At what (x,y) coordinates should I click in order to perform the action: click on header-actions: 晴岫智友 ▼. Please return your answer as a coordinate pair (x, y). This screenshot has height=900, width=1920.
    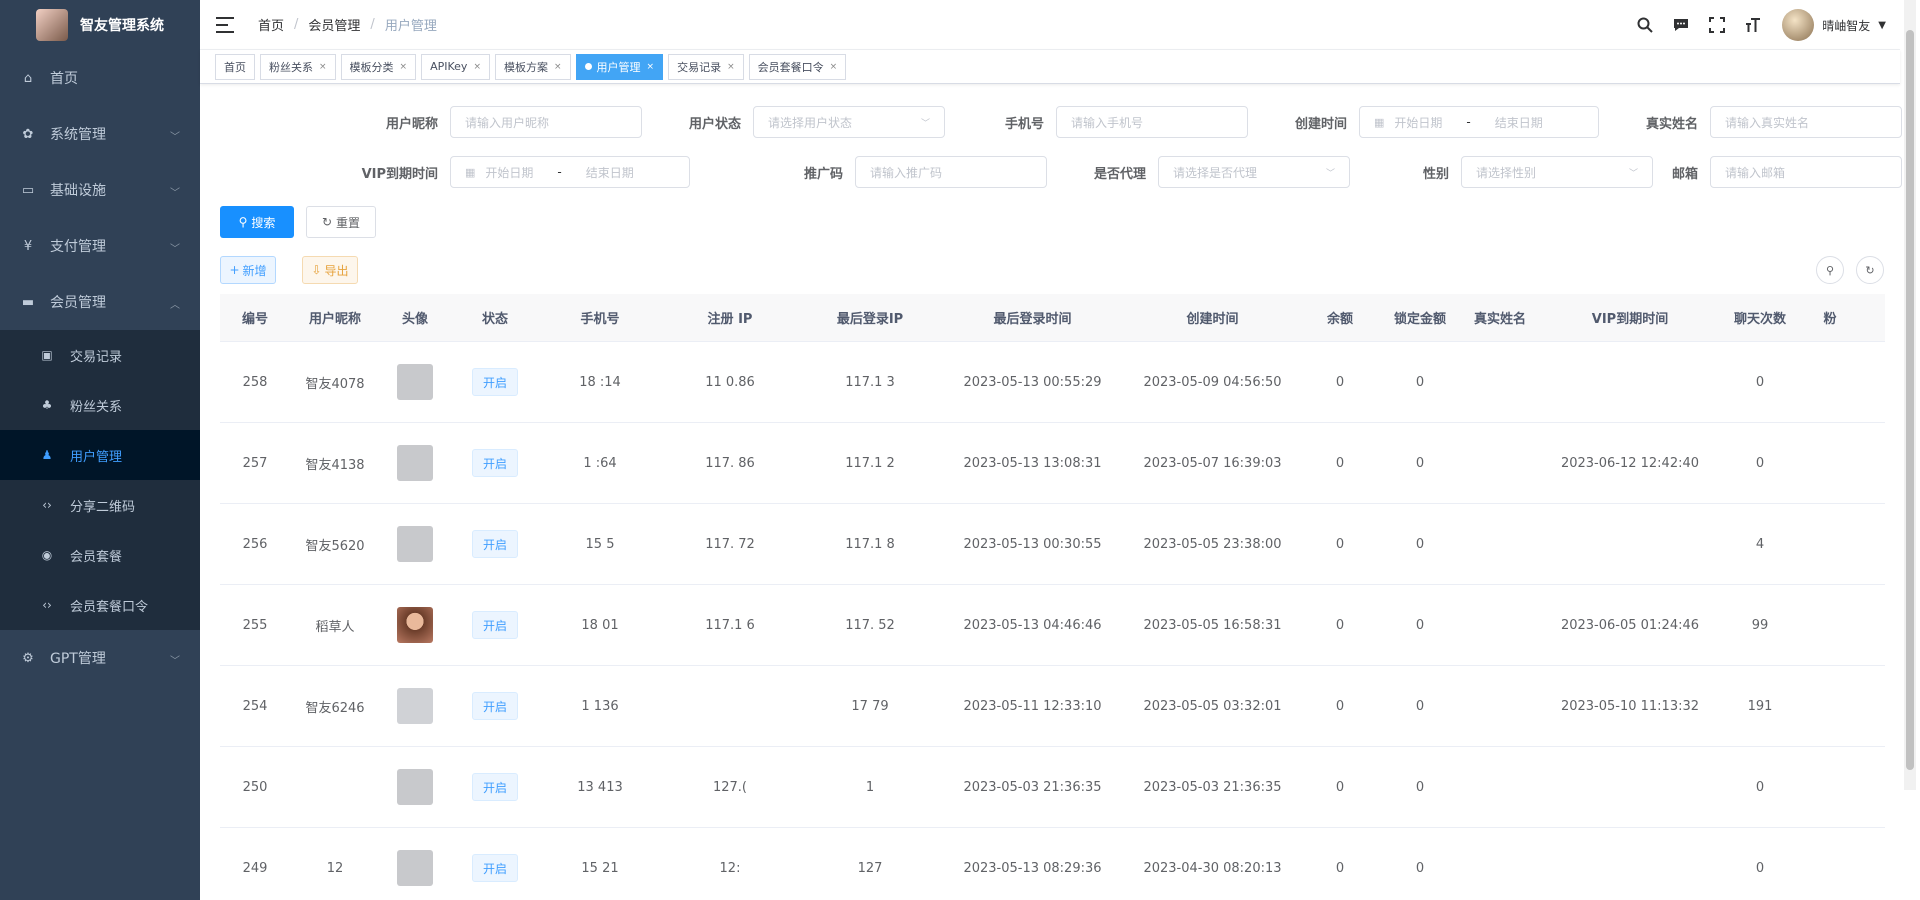
    Looking at the image, I should click on (1753, 25).